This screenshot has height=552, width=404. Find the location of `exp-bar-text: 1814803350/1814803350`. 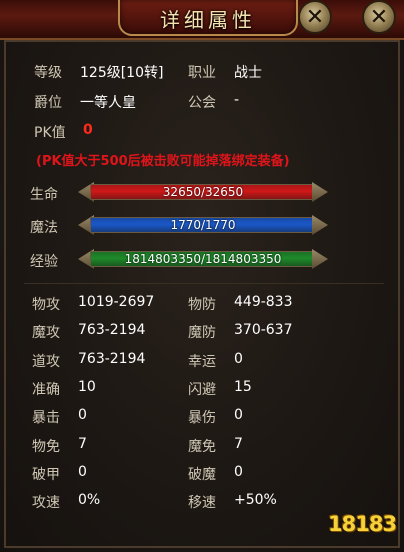

exp-bar-text: 1814803350/1814803350 is located at coordinates (203, 259).